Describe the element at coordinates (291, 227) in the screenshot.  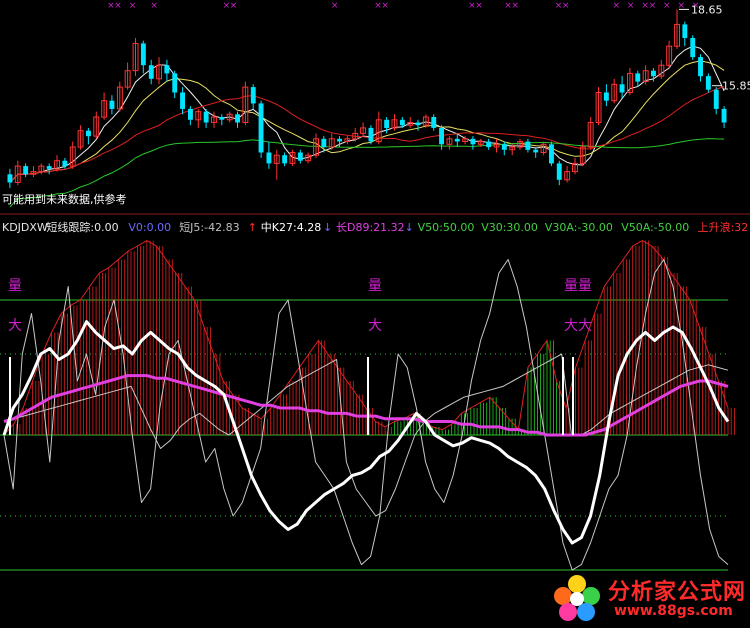
I see `legend-mid_k: 中K27:4.28` at that location.